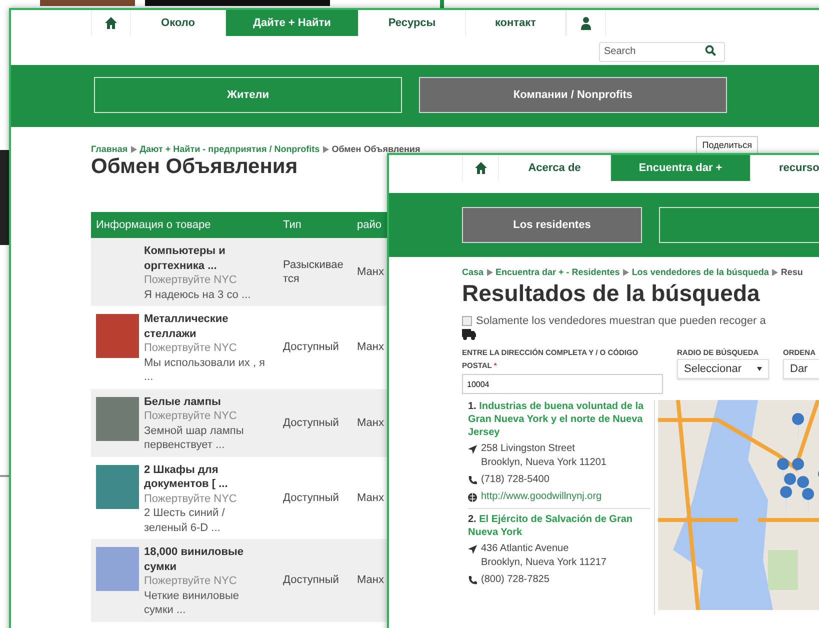 The image size is (819, 628). Describe the element at coordinates (194, 167) in the screenshot. I see `page-title: Обмен Объявления` at that location.